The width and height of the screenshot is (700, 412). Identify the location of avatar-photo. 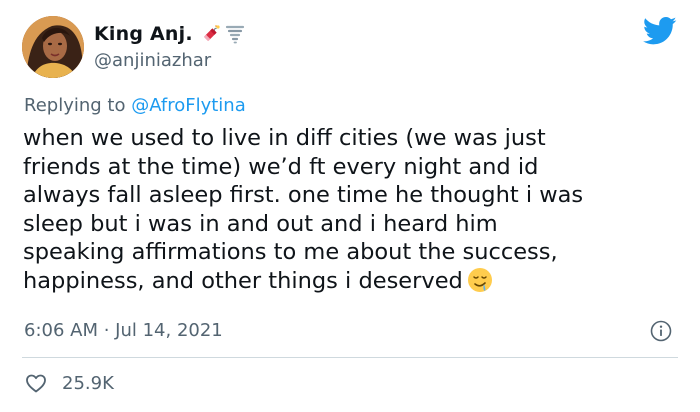
(53, 47).